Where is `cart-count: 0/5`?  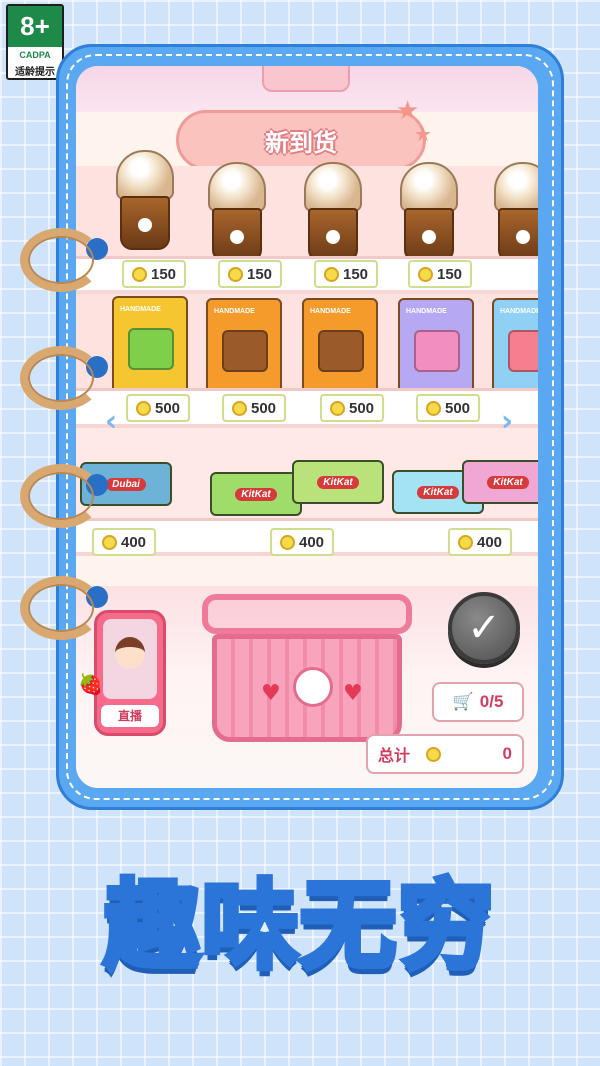 cart-count: 0/5 is located at coordinates (491, 701).